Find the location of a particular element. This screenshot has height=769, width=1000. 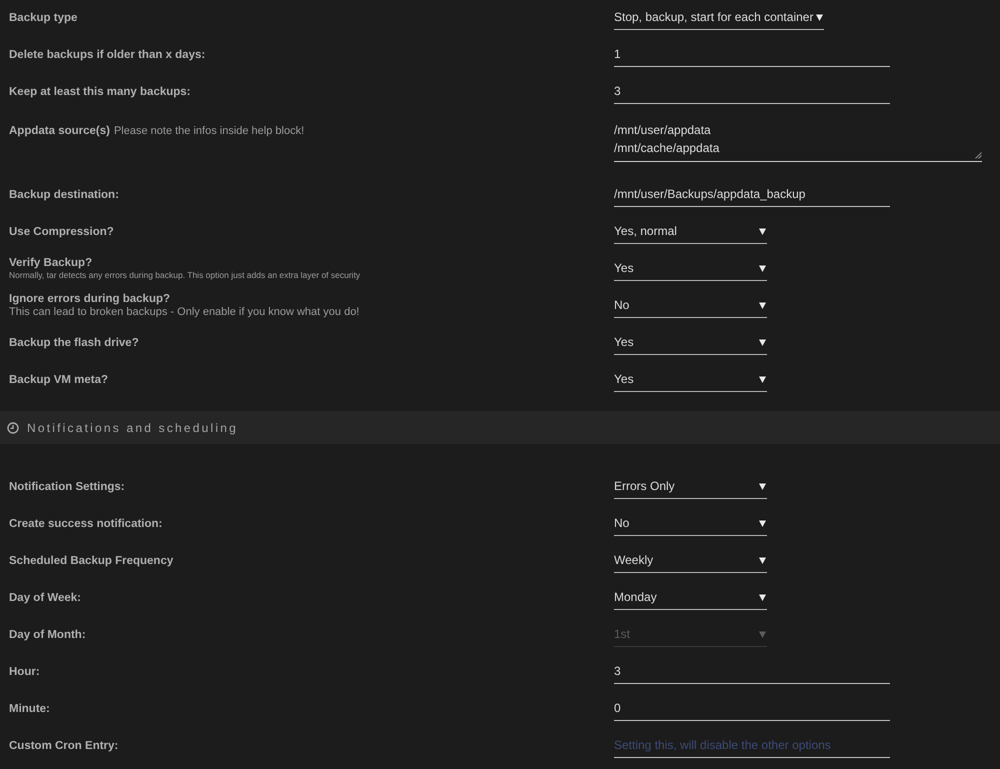

setting-hint: Normally, tar detects any errors during backup. This option just adds an extra layer of security is located at coordinates (185, 275).